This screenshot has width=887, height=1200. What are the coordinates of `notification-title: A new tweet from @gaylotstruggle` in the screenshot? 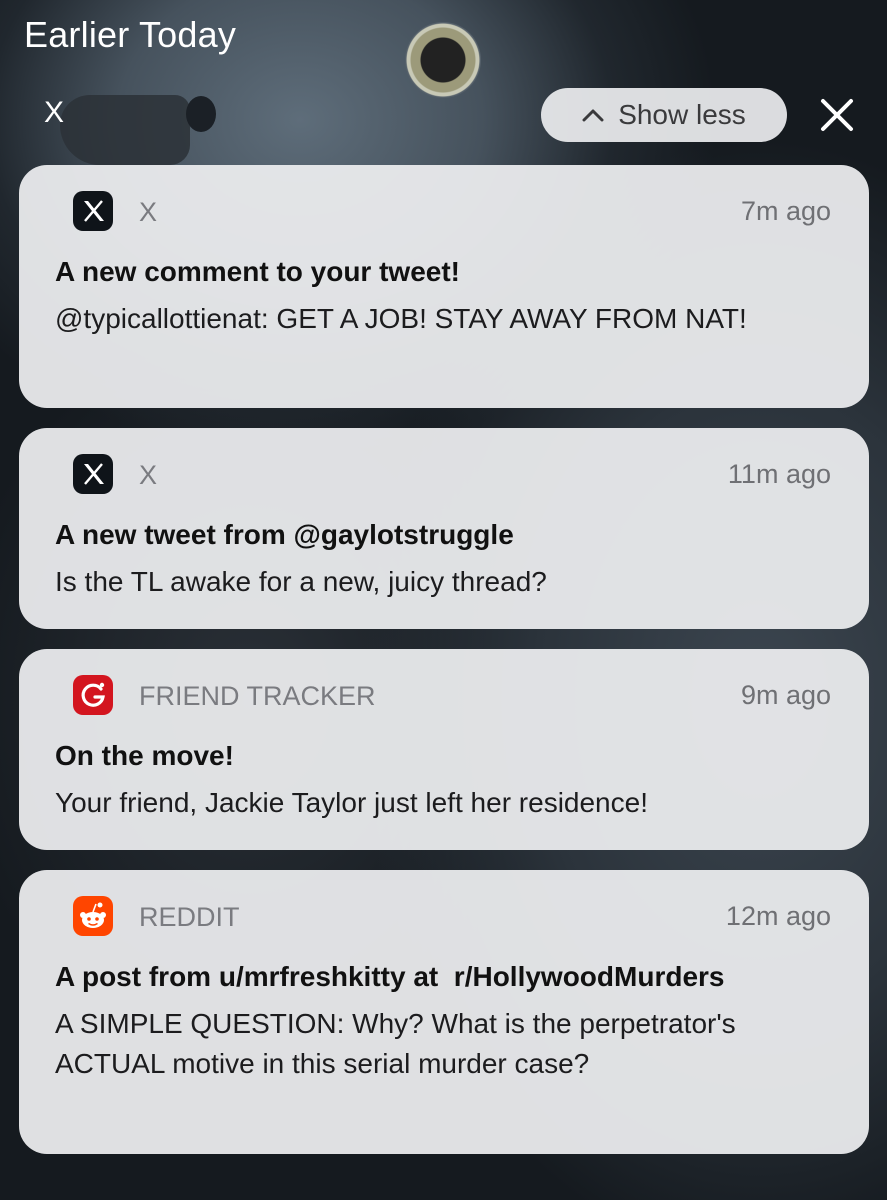 It's located at (284, 534).